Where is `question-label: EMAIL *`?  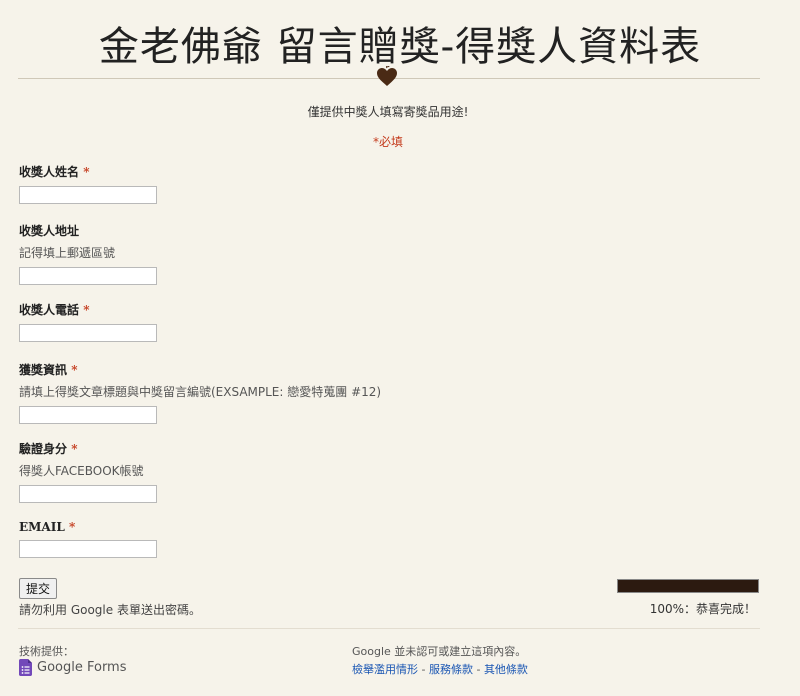 question-label: EMAIL * is located at coordinates (47, 527).